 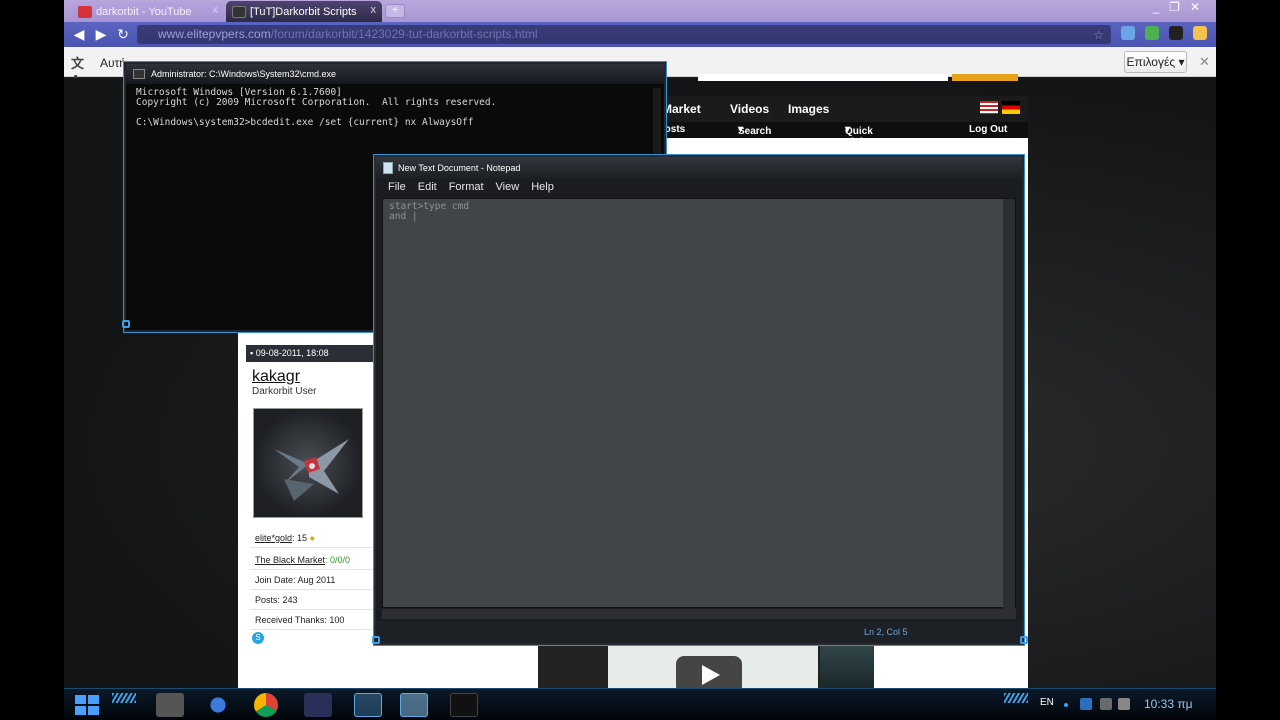 What do you see at coordinates (338, 560) in the screenshot?
I see `black-market-value: : 0/0/0` at bounding box center [338, 560].